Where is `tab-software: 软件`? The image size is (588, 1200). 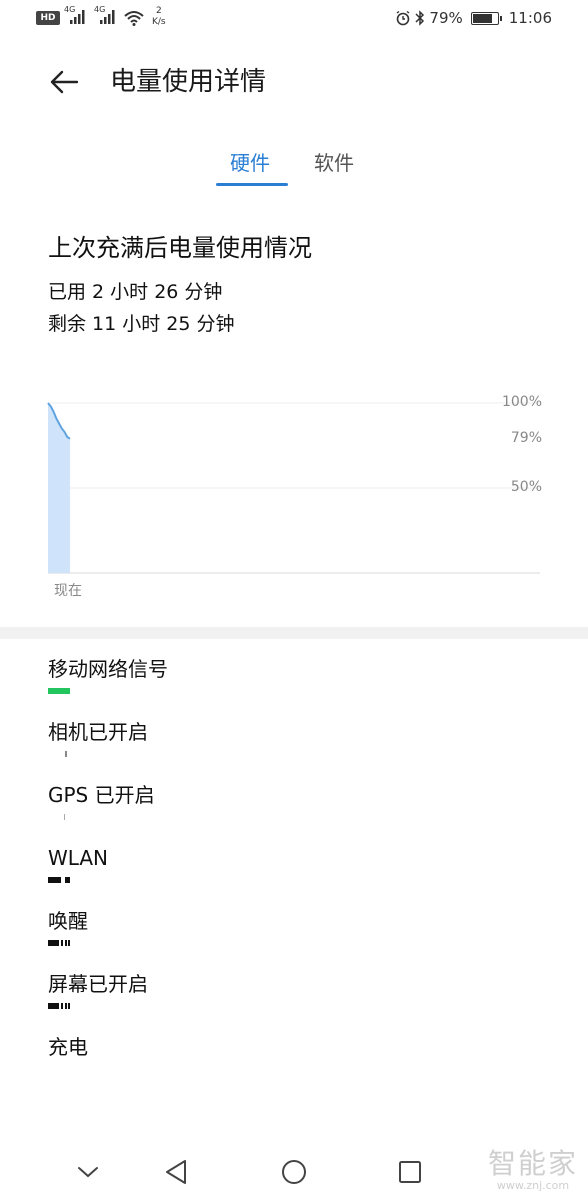
tab-software: 软件 is located at coordinates (334, 163).